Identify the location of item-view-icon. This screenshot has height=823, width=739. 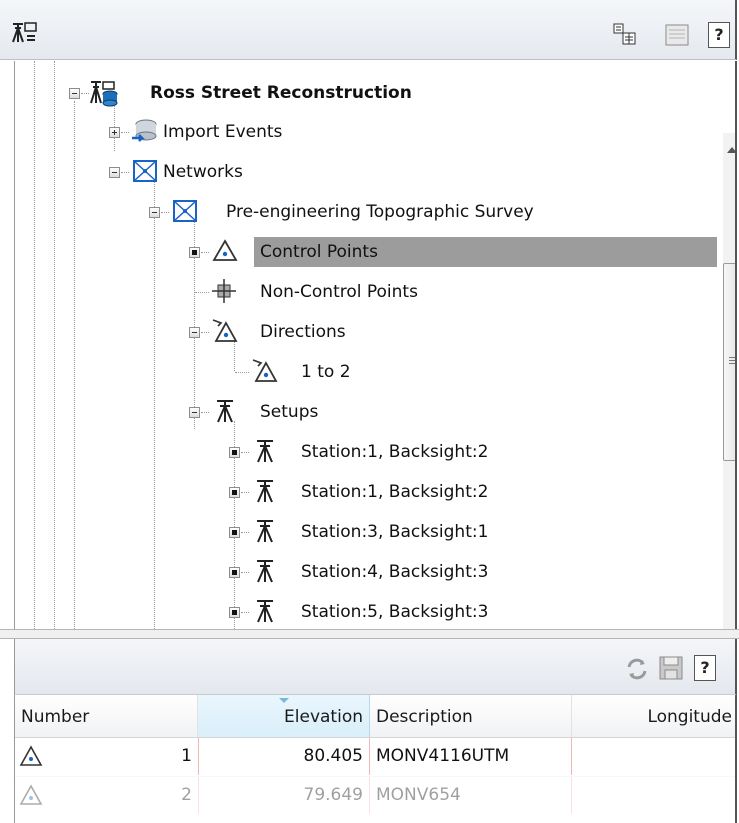
(677, 37).